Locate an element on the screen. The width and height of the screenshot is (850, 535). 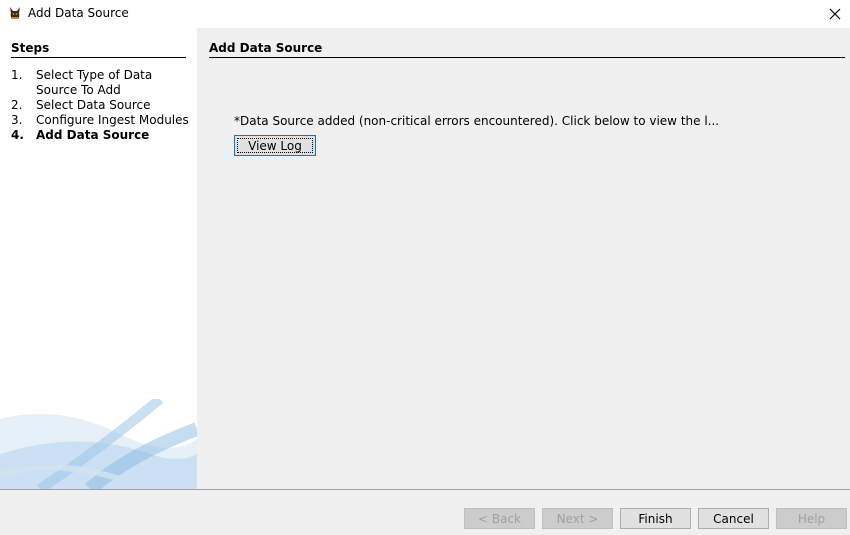
step-number: 4. is located at coordinates (17, 135).